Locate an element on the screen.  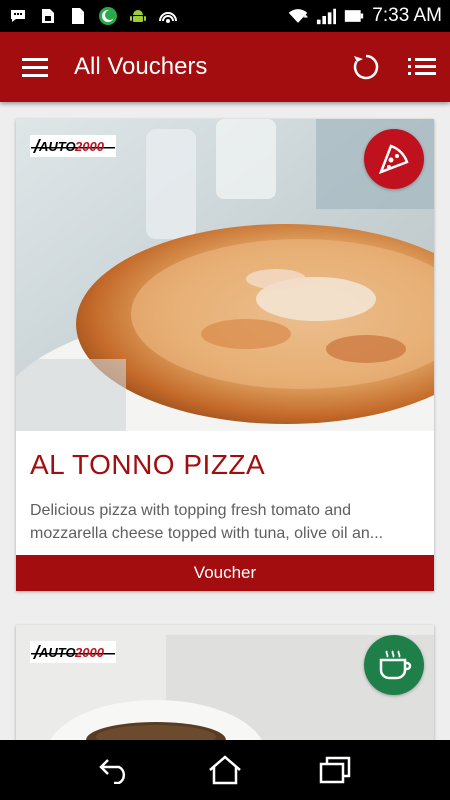
pizza-icon is located at coordinates (393, 159).